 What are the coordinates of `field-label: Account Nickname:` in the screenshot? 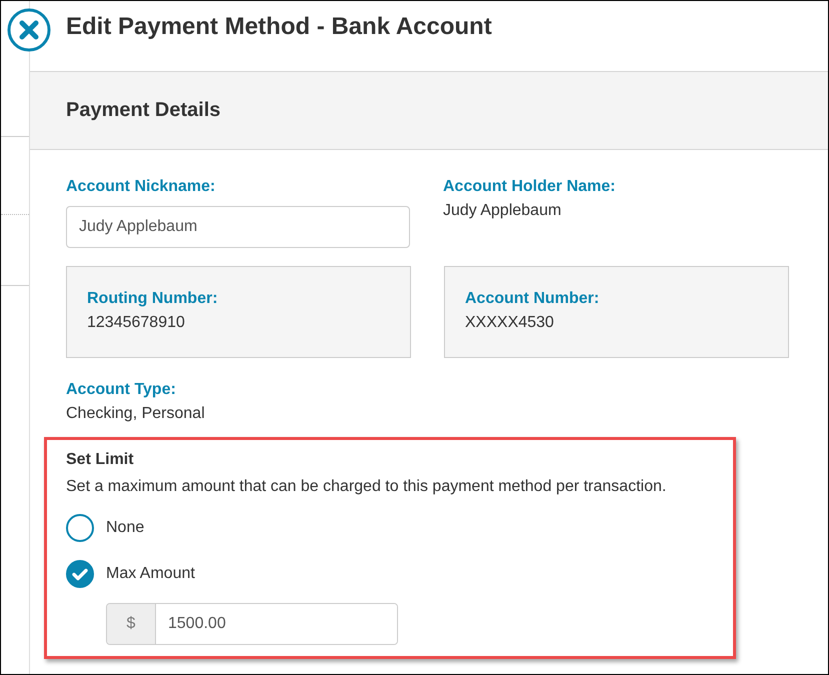 It's located at (141, 187).